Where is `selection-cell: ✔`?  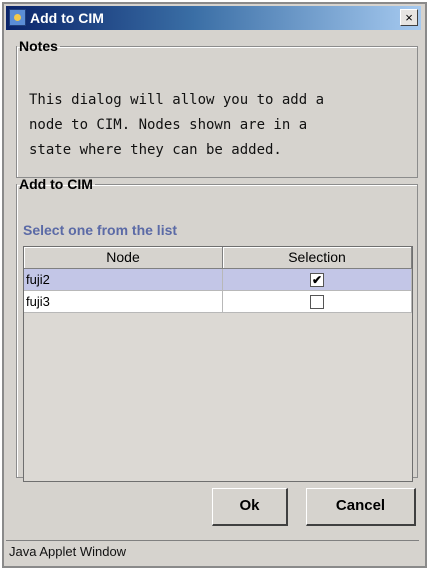
selection-cell: ✔ is located at coordinates (317, 280).